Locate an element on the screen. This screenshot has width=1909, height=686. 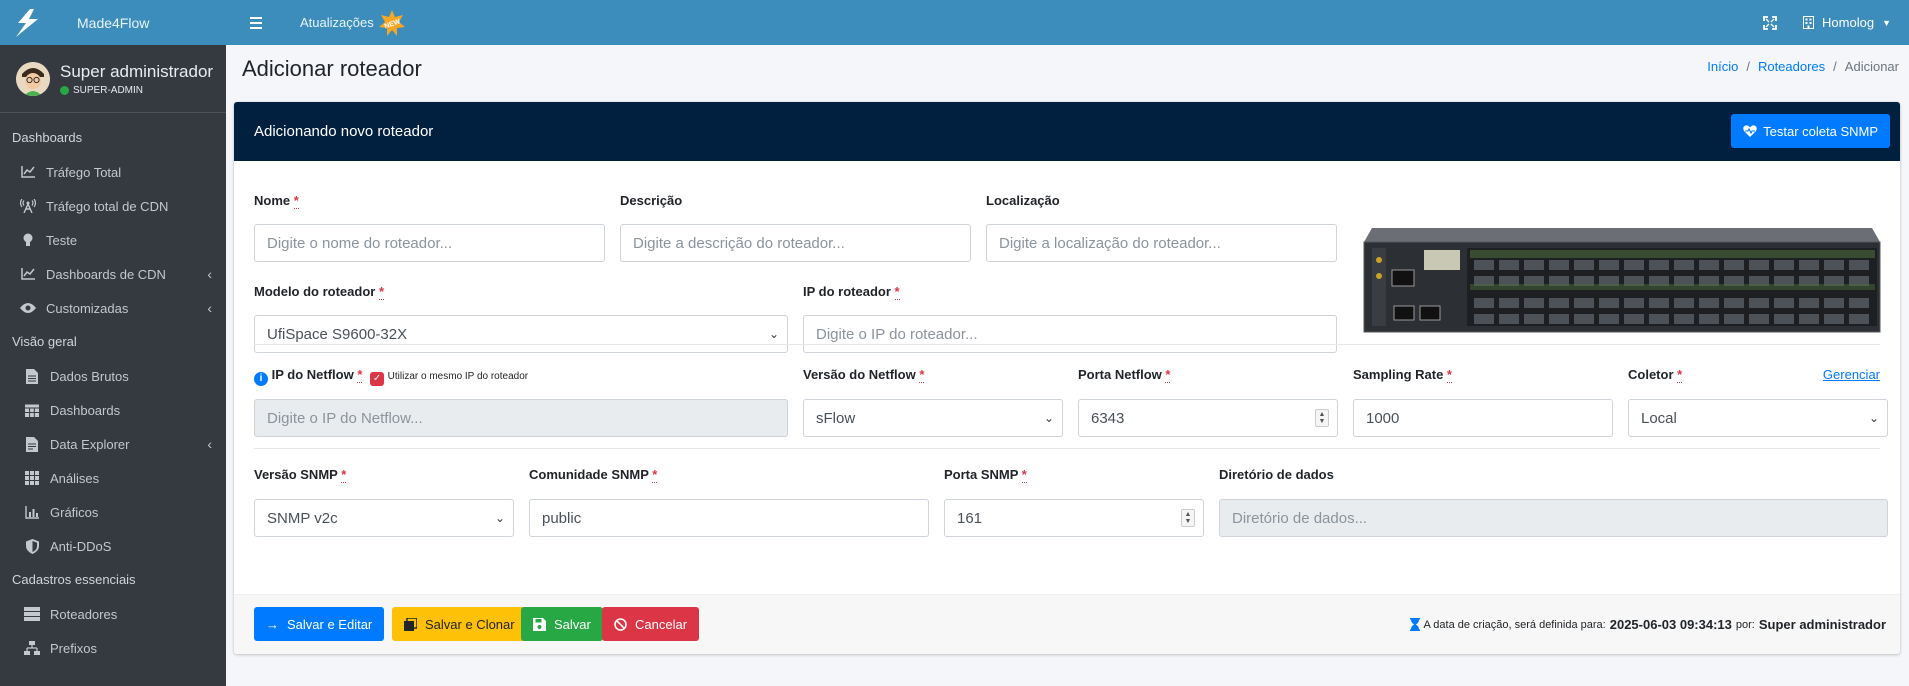
brand: Made4Flow is located at coordinates (113, 22).